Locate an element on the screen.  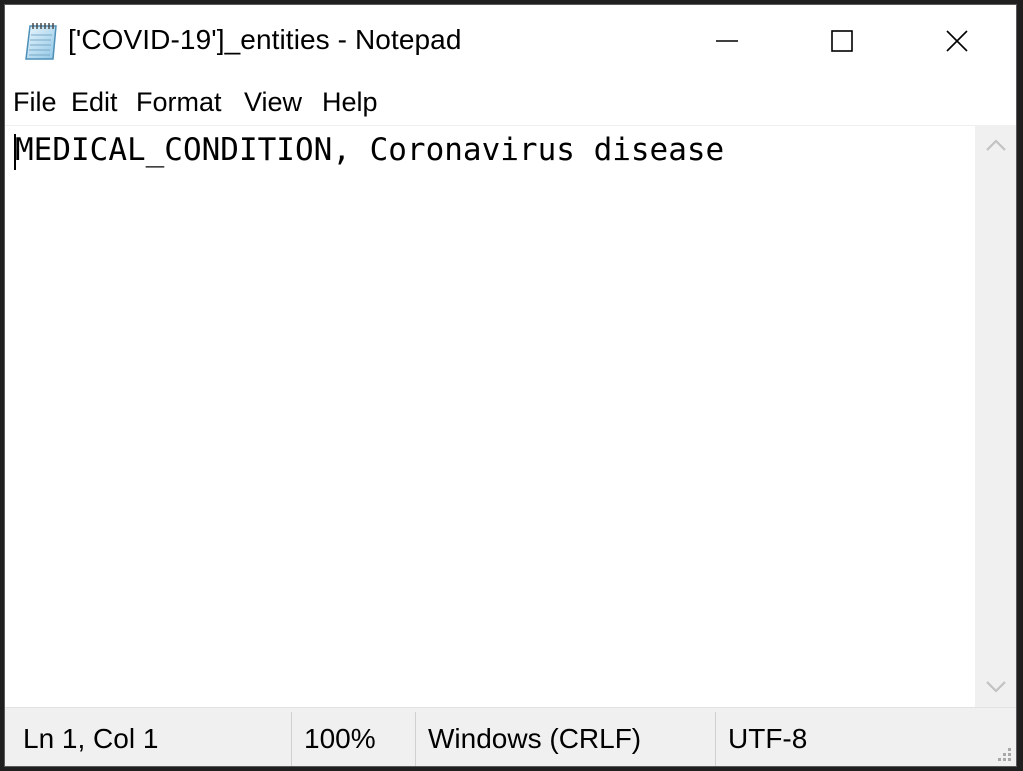
vertical-scrollbar is located at coordinates (995, 416).